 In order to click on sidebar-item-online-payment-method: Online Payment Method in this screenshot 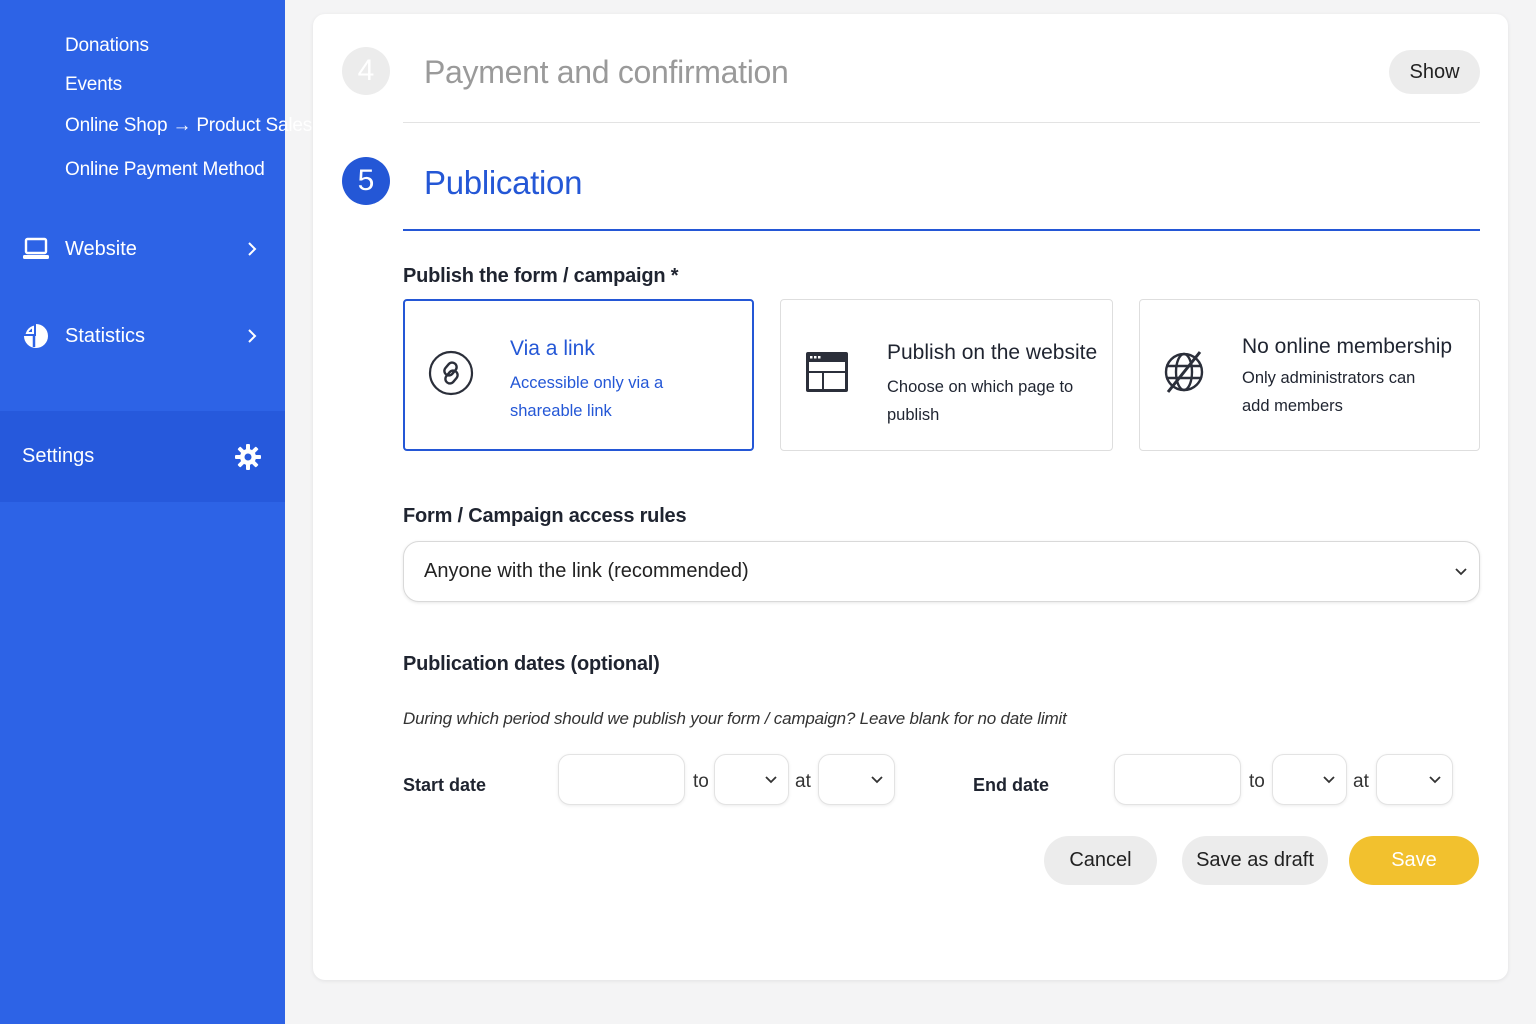, I will do `click(165, 170)`.